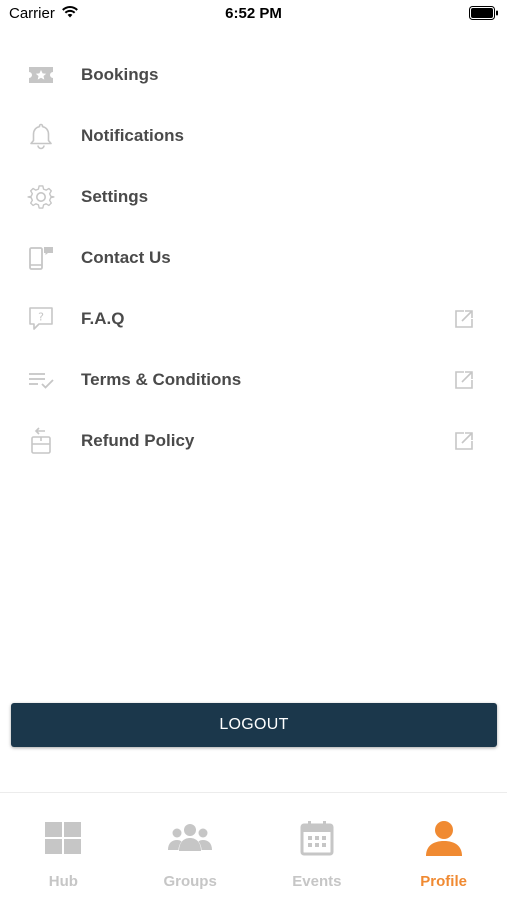 The height and width of the screenshot is (900, 507). What do you see at coordinates (132, 135) in the screenshot?
I see `menu-label-notifications: Notifications` at bounding box center [132, 135].